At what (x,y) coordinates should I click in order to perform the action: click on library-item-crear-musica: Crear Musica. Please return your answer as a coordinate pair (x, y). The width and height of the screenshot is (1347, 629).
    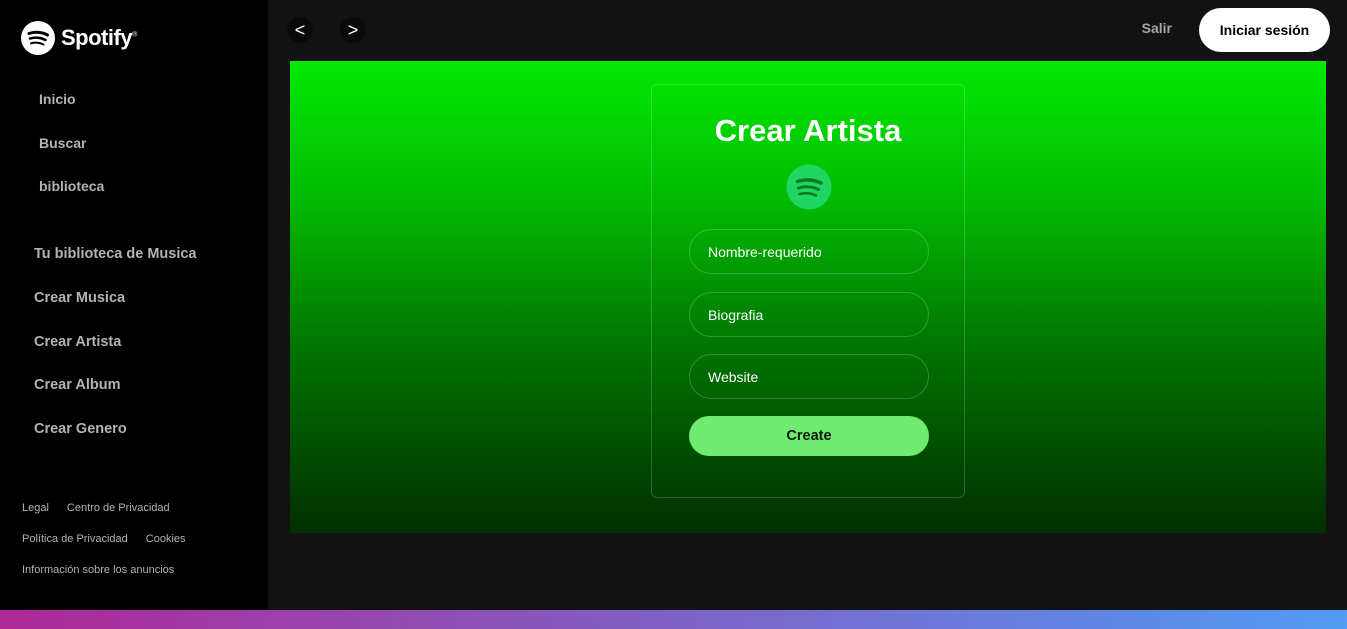
    Looking at the image, I should click on (115, 301).